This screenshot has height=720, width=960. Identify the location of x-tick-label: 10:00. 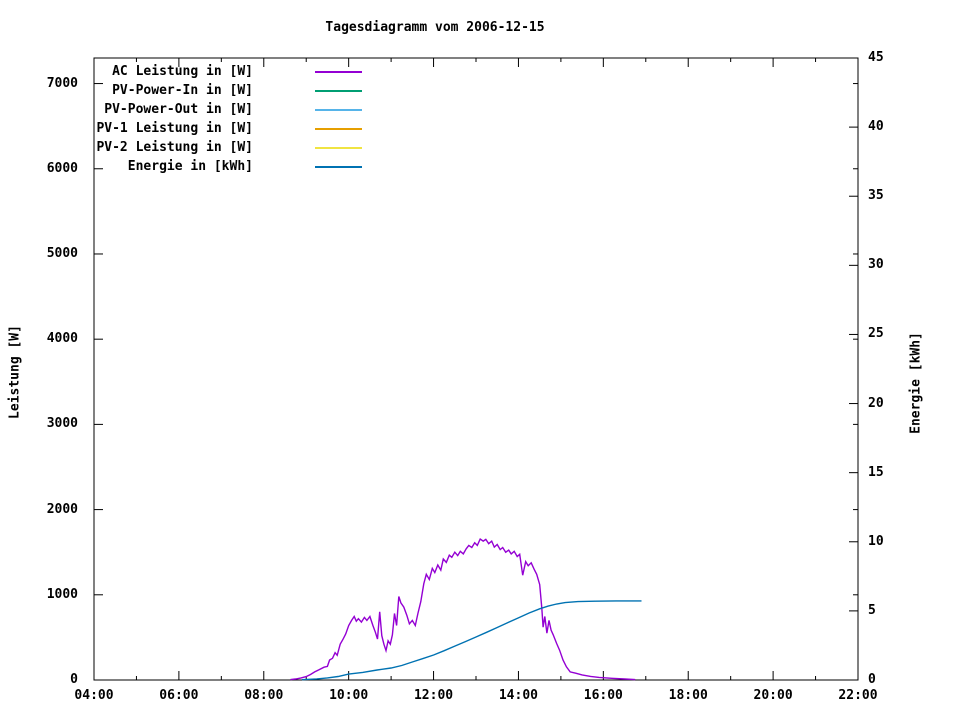
(349, 695).